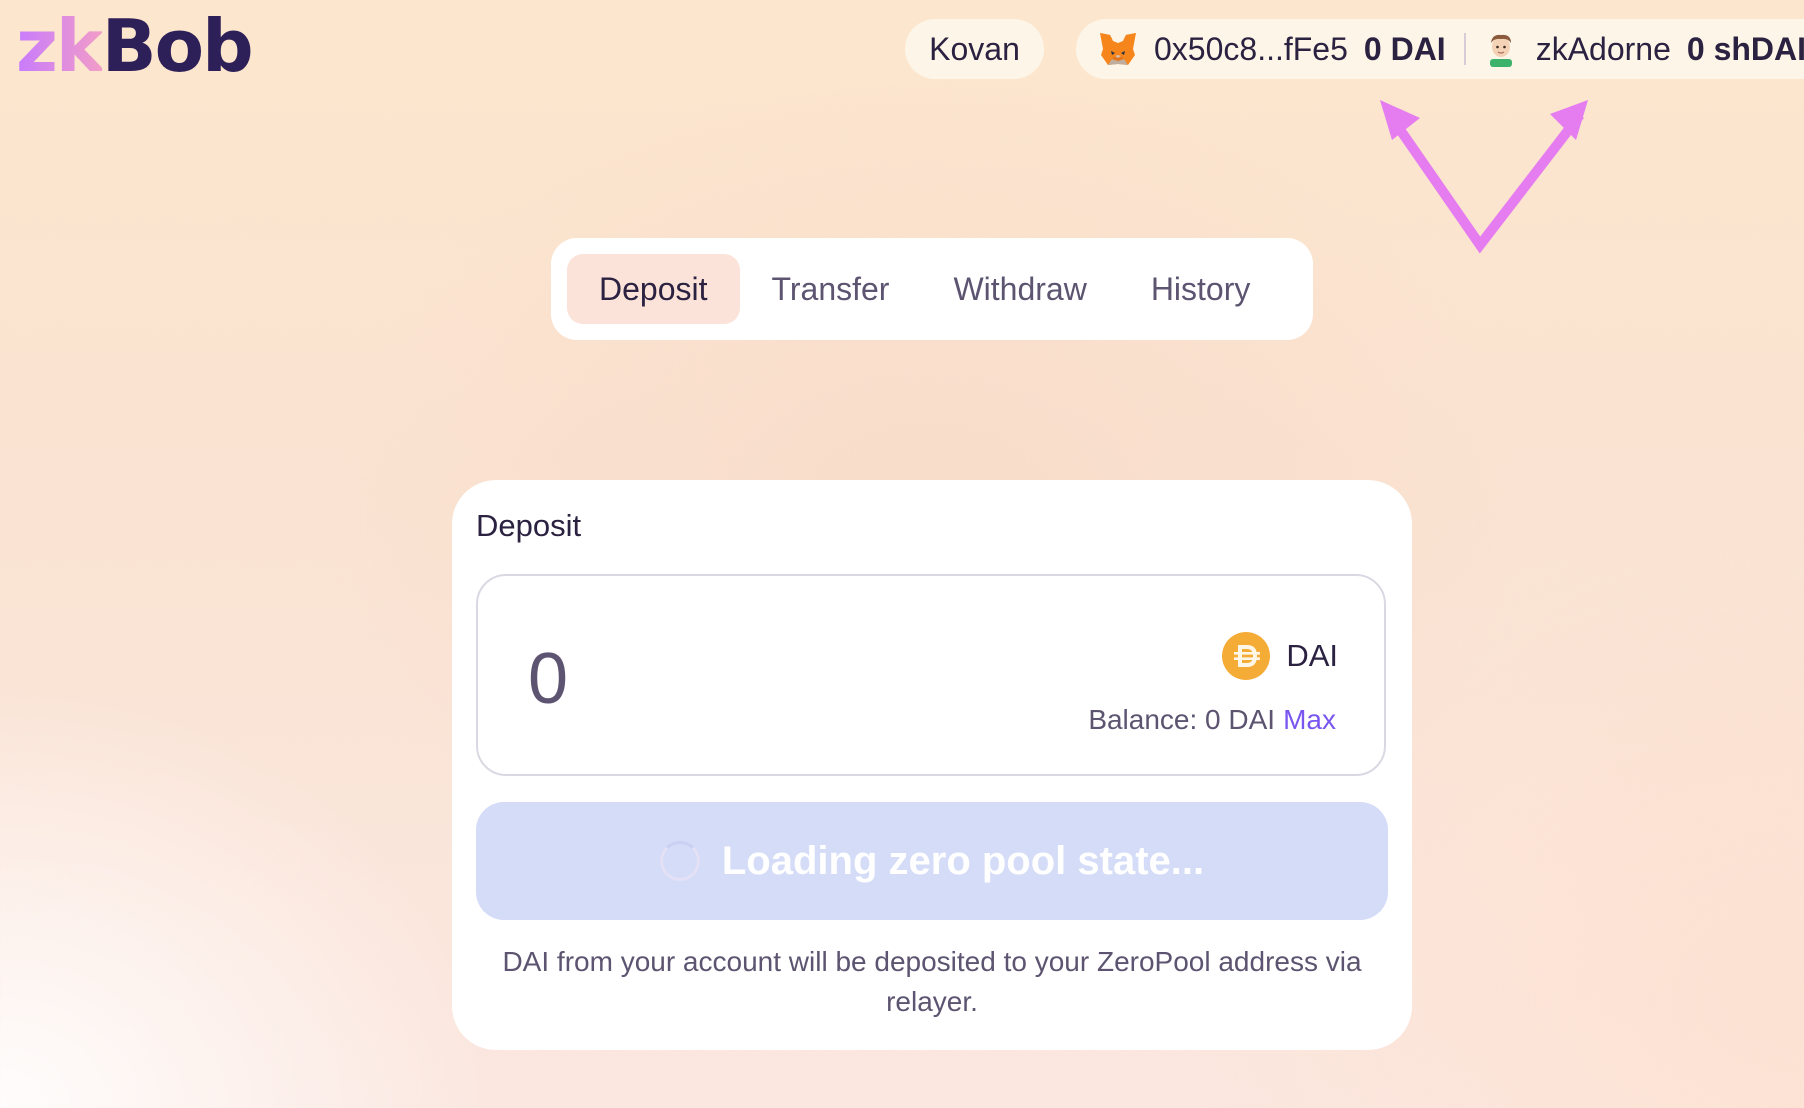 The height and width of the screenshot is (1108, 1804). Describe the element at coordinates (1118, 49) in the screenshot. I see `metamask-fox-icon` at that location.